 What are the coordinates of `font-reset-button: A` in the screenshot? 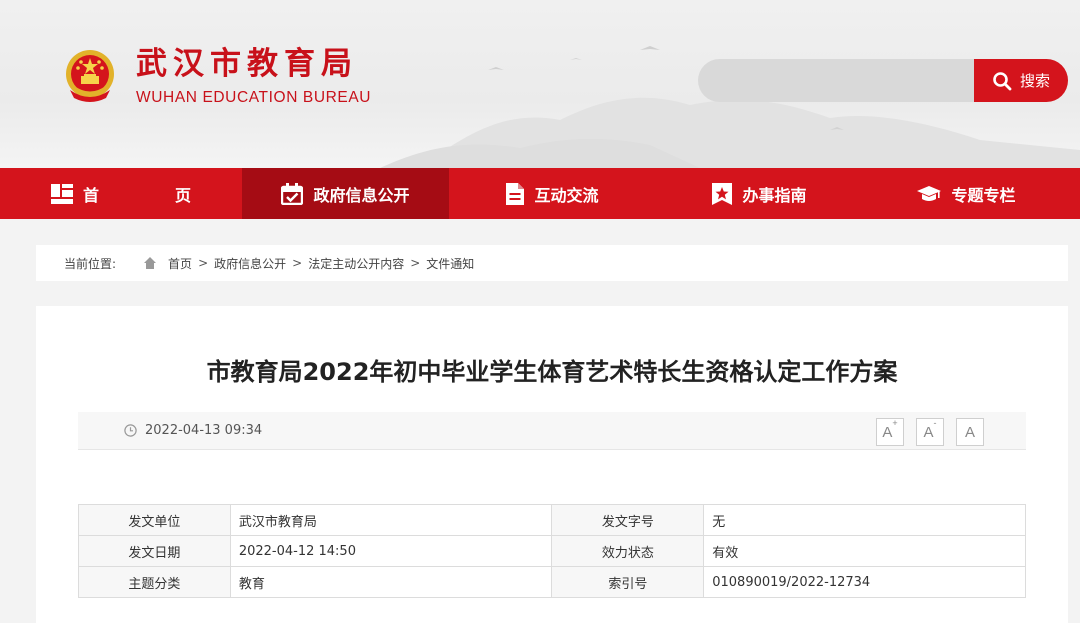 It's located at (970, 432).